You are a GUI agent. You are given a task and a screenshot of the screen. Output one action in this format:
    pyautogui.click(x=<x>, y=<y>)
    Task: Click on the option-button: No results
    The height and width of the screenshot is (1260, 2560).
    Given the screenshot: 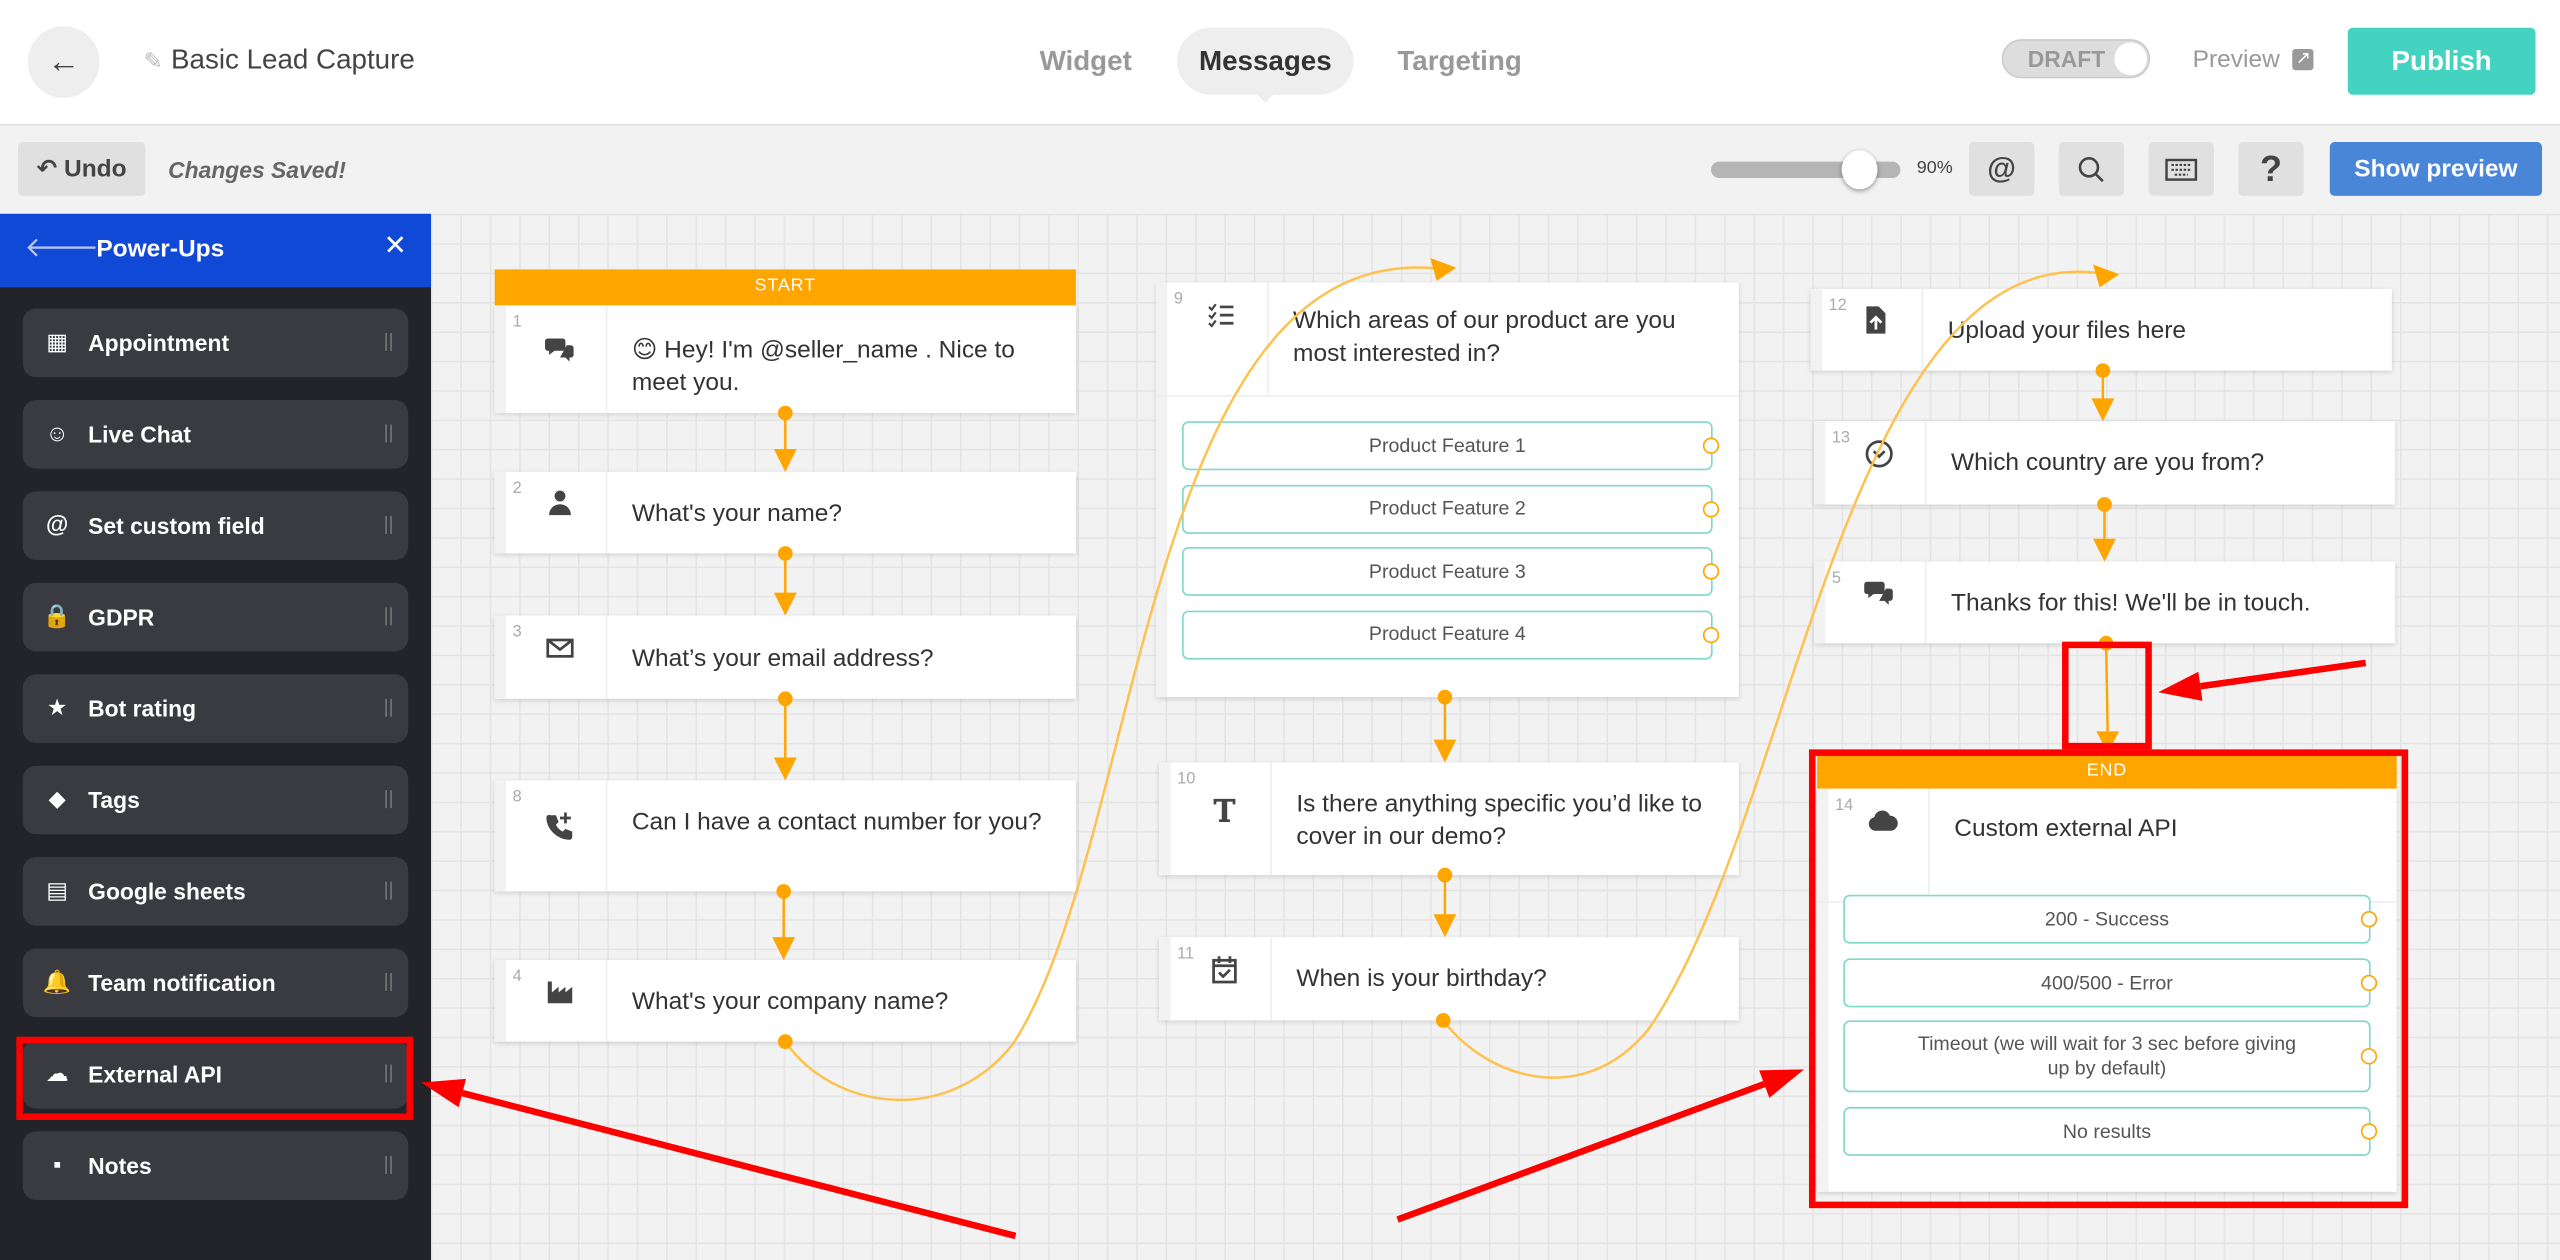 What is the action you would take?
    pyautogui.click(x=2110, y=1131)
    